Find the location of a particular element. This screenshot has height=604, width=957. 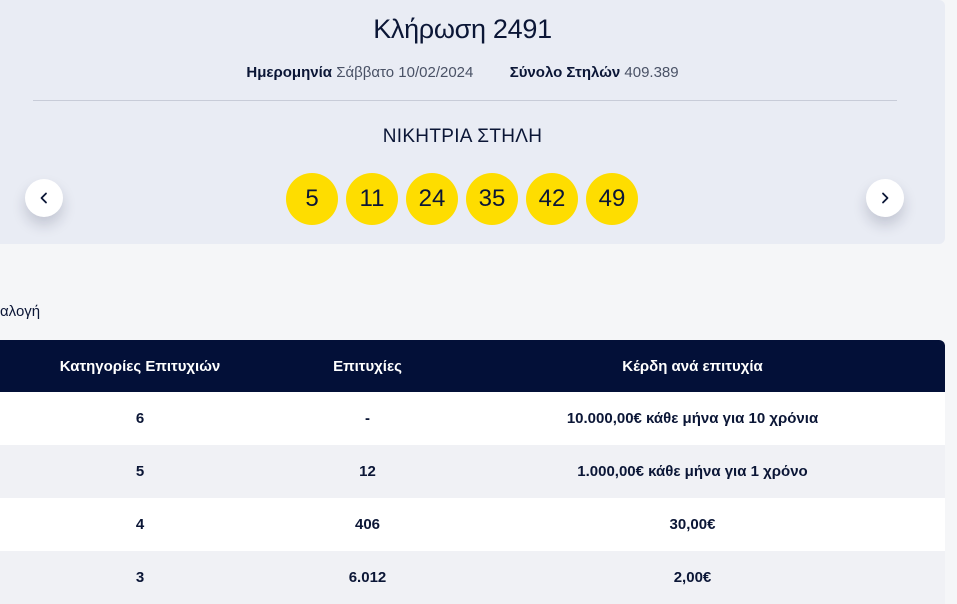

date-label: Ημερομηνία is located at coordinates (289, 72).